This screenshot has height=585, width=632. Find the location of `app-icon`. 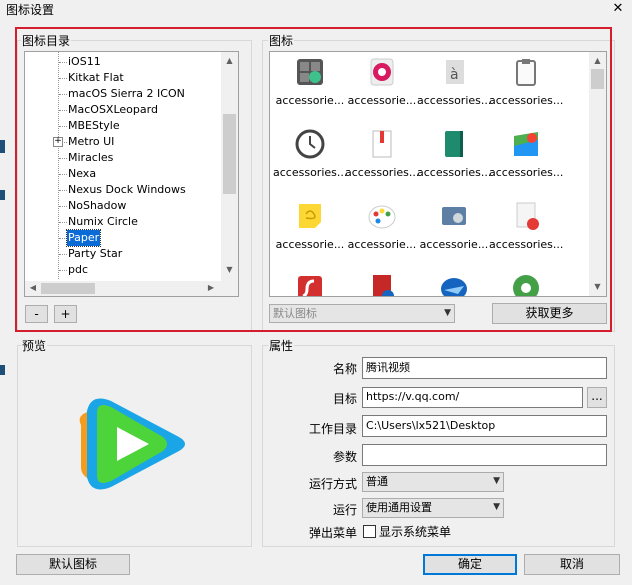

app-icon is located at coordinates (526, 284).